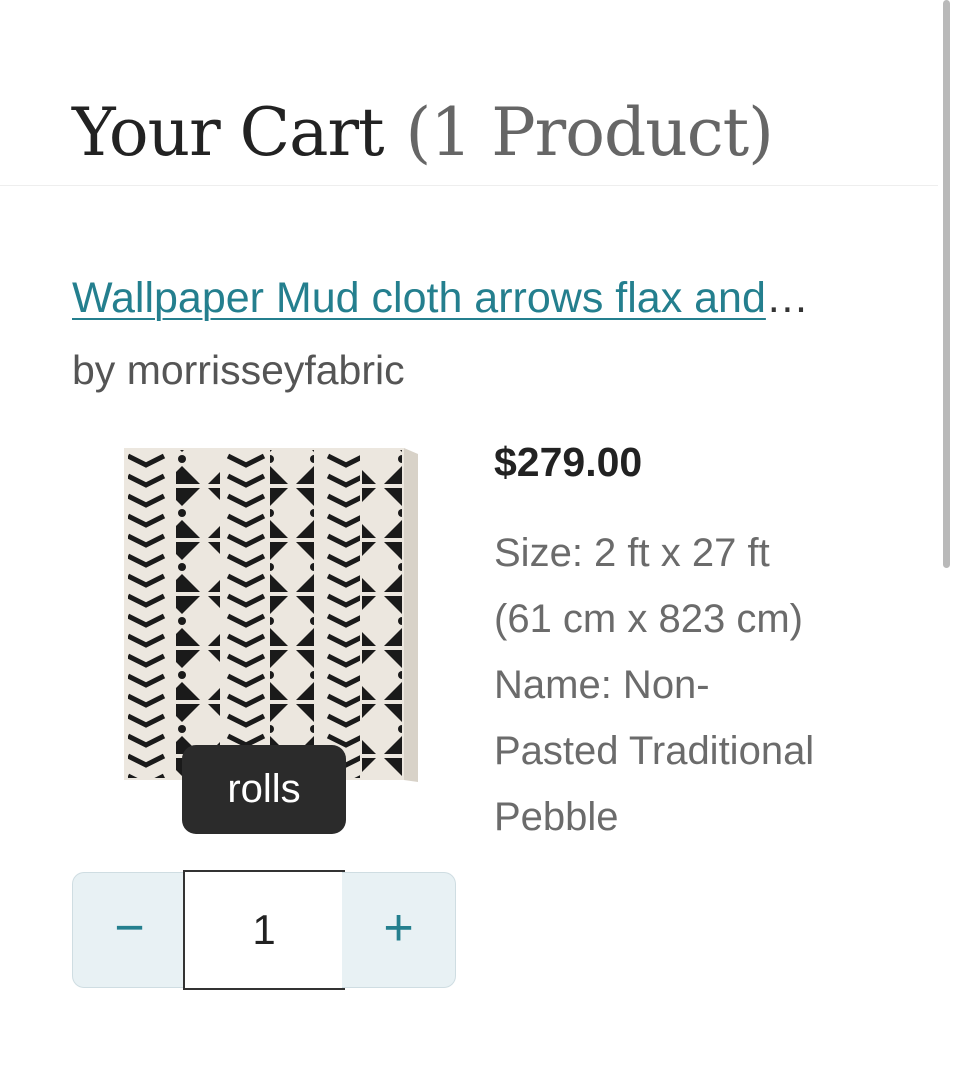  I want to click on quantity-input, so click(264, 930).